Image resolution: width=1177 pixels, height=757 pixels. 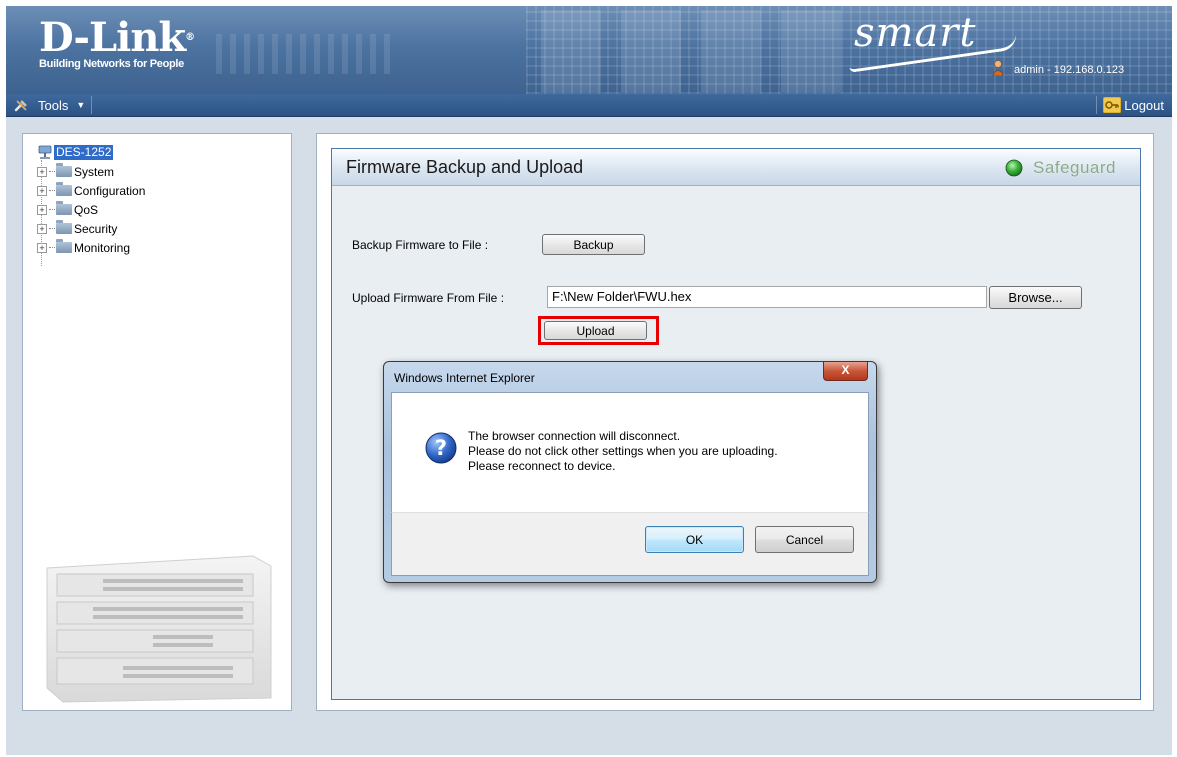 I want to click on chevron-down-icon: ▼, so click(x=81, y=105).